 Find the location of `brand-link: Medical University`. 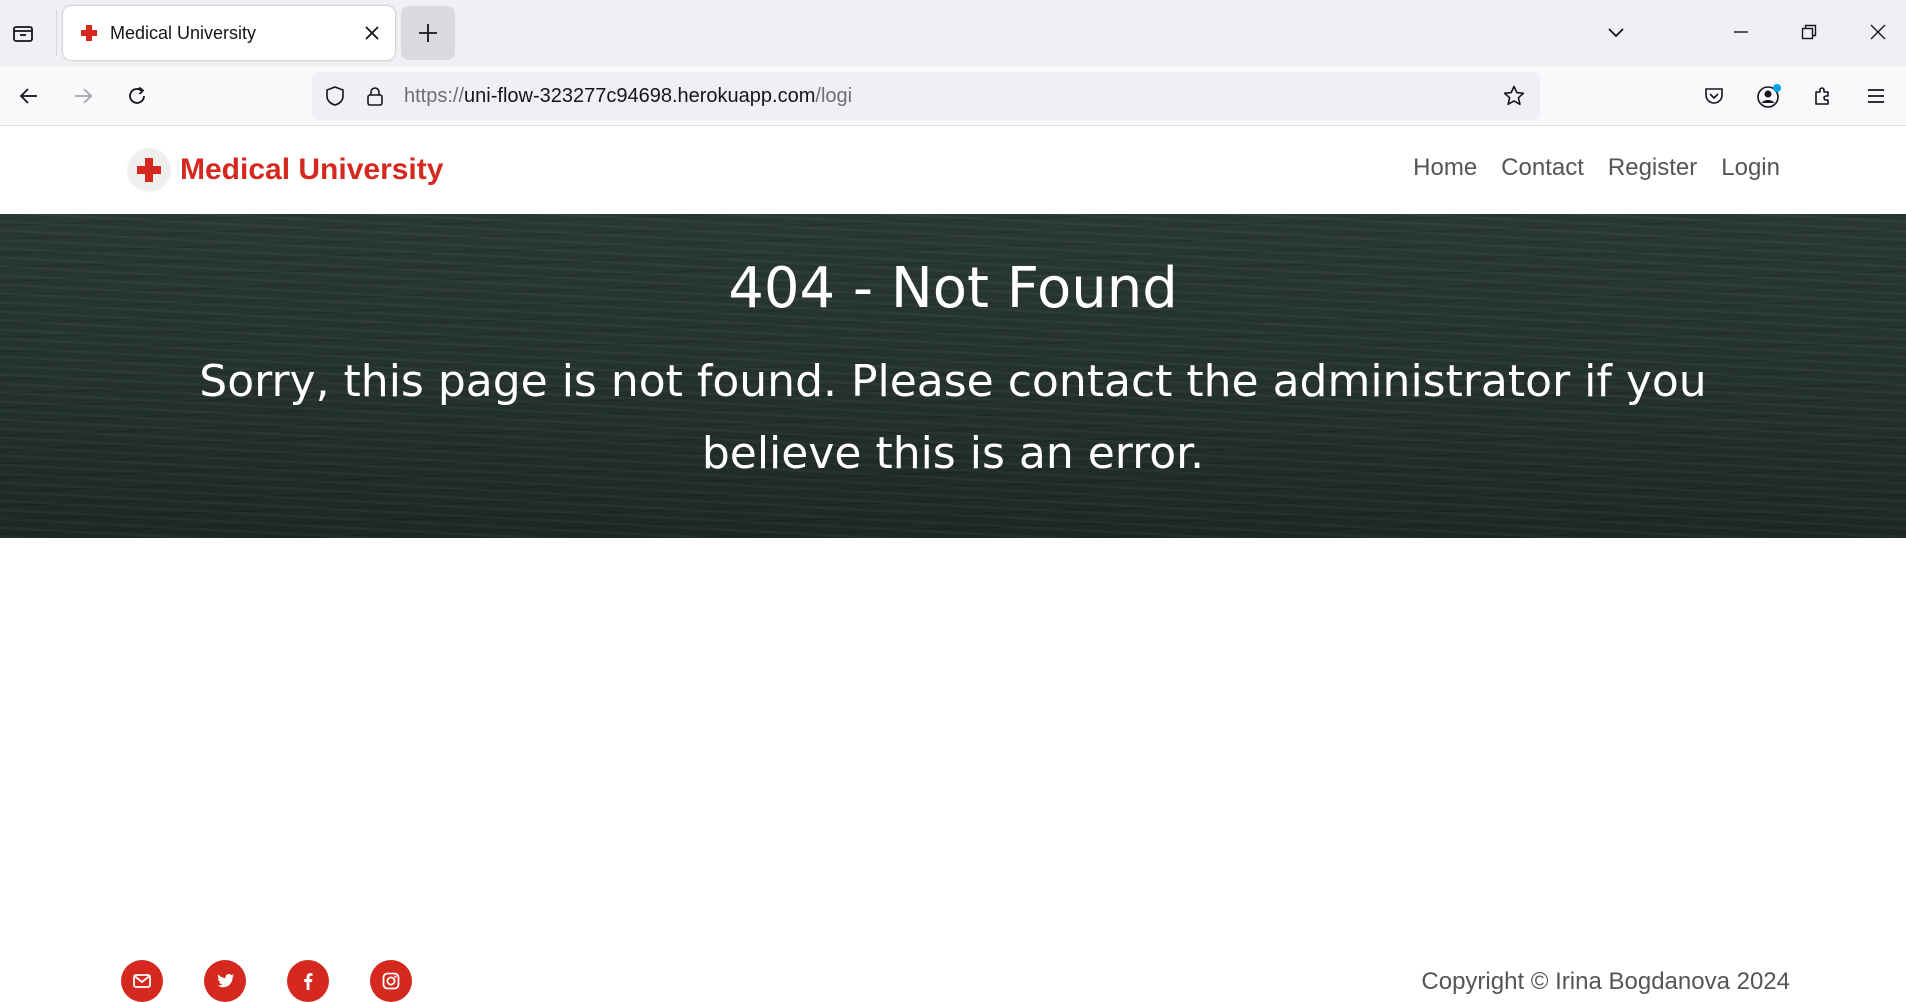

brand-link: Medical University is located at coordinates (285, 170).